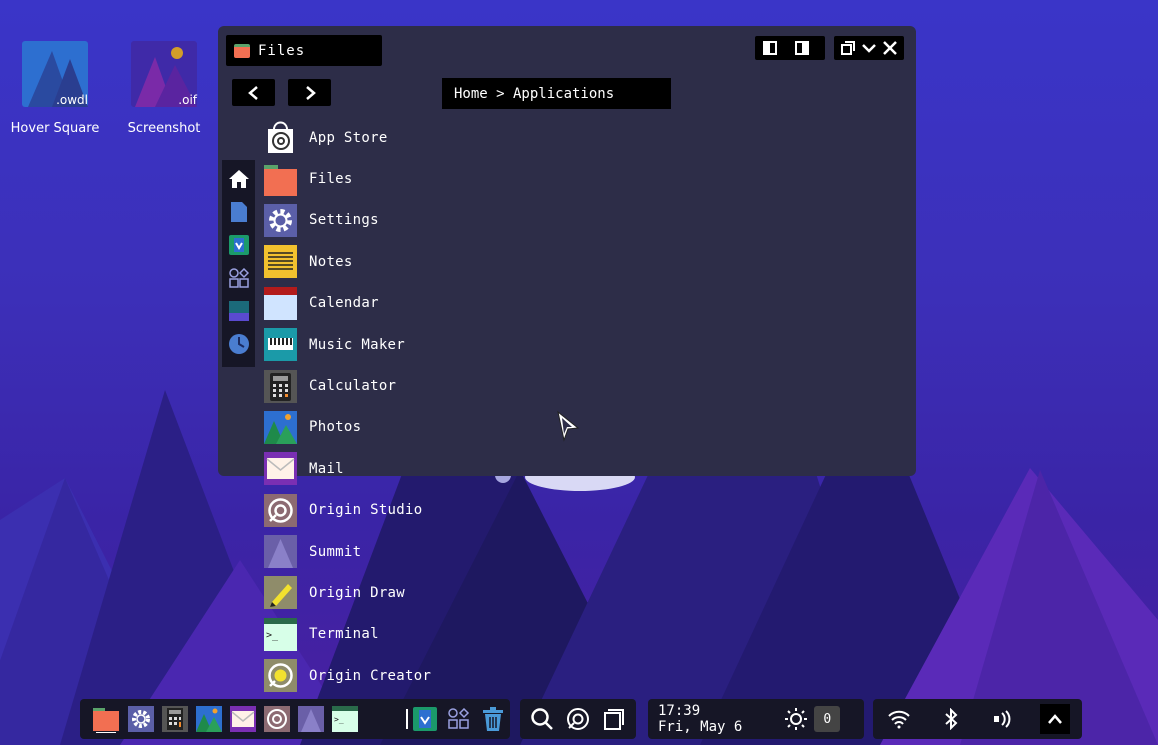 The height and width of the screenshot is (745, 1158). I want to click on close-button, so click(889, 48).